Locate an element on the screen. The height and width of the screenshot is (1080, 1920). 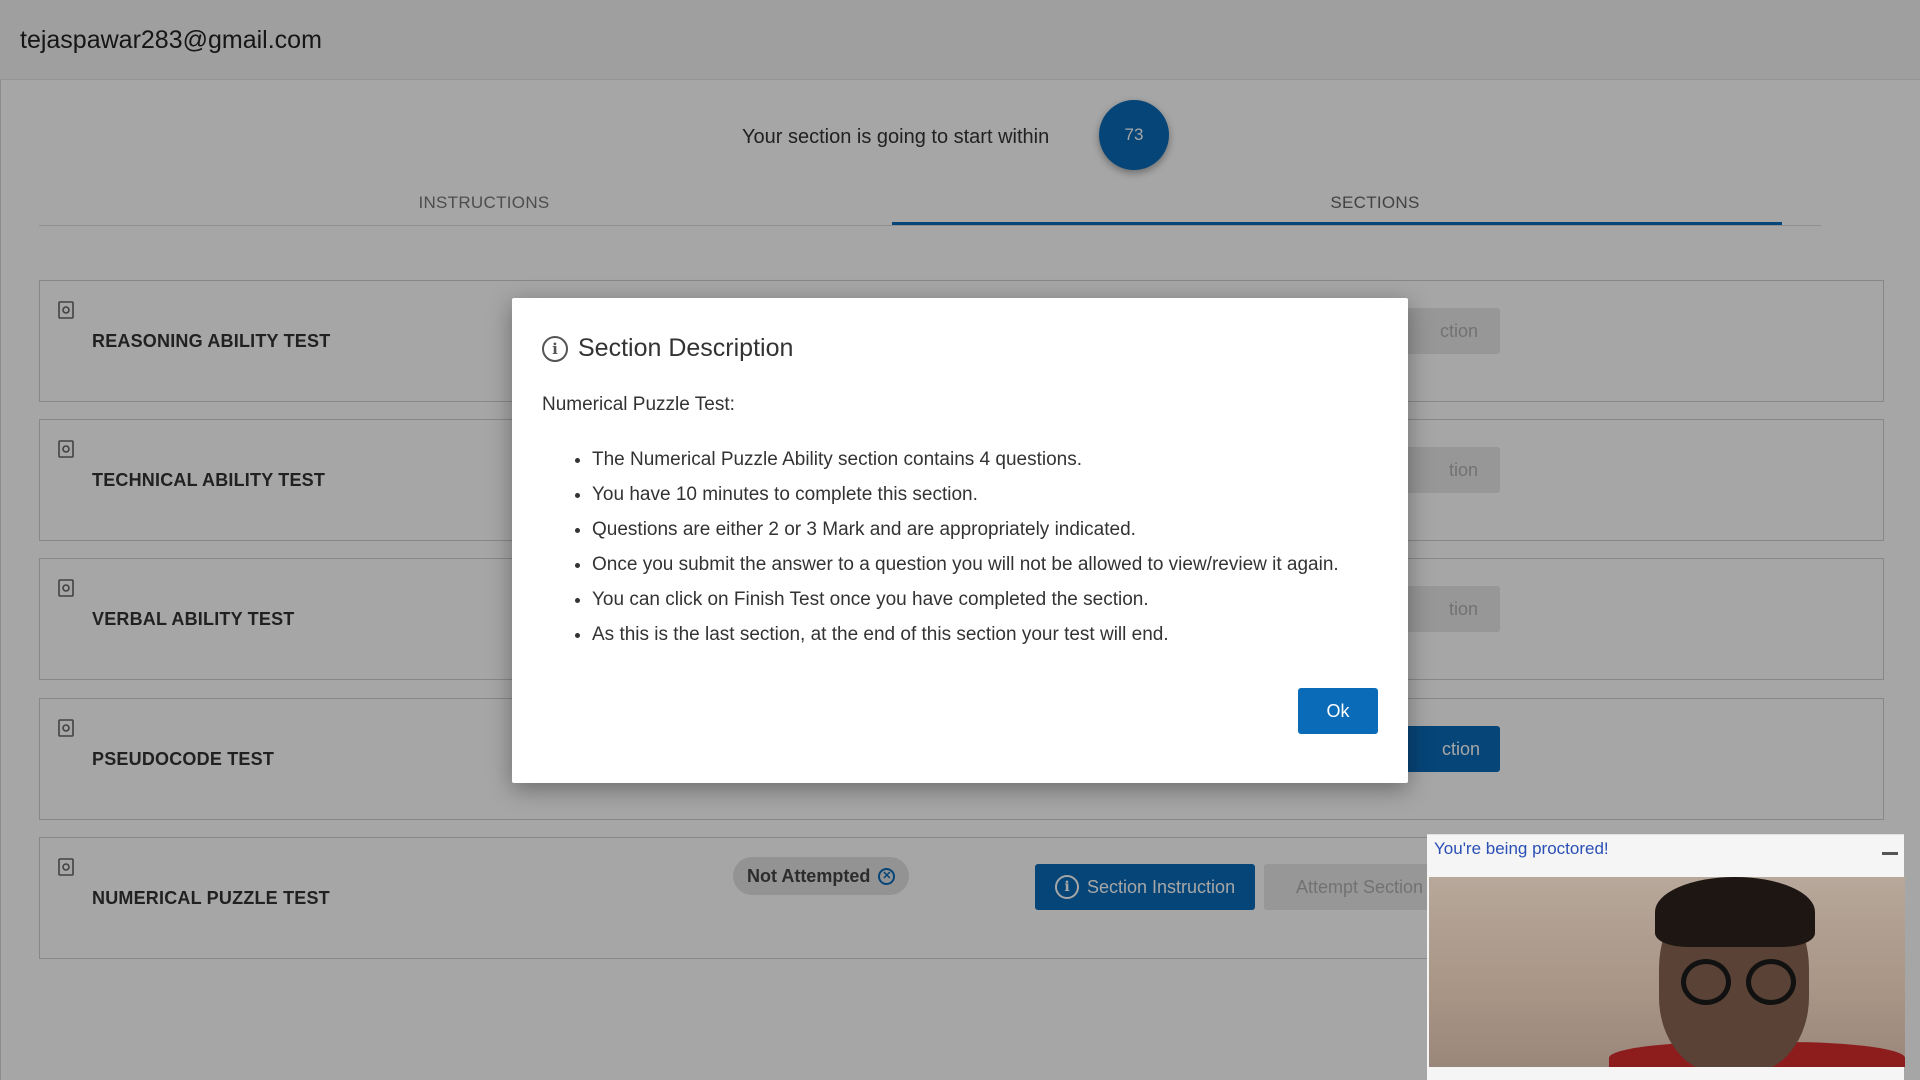
dialog-title: Section Description is located at coordinates (686, 348).